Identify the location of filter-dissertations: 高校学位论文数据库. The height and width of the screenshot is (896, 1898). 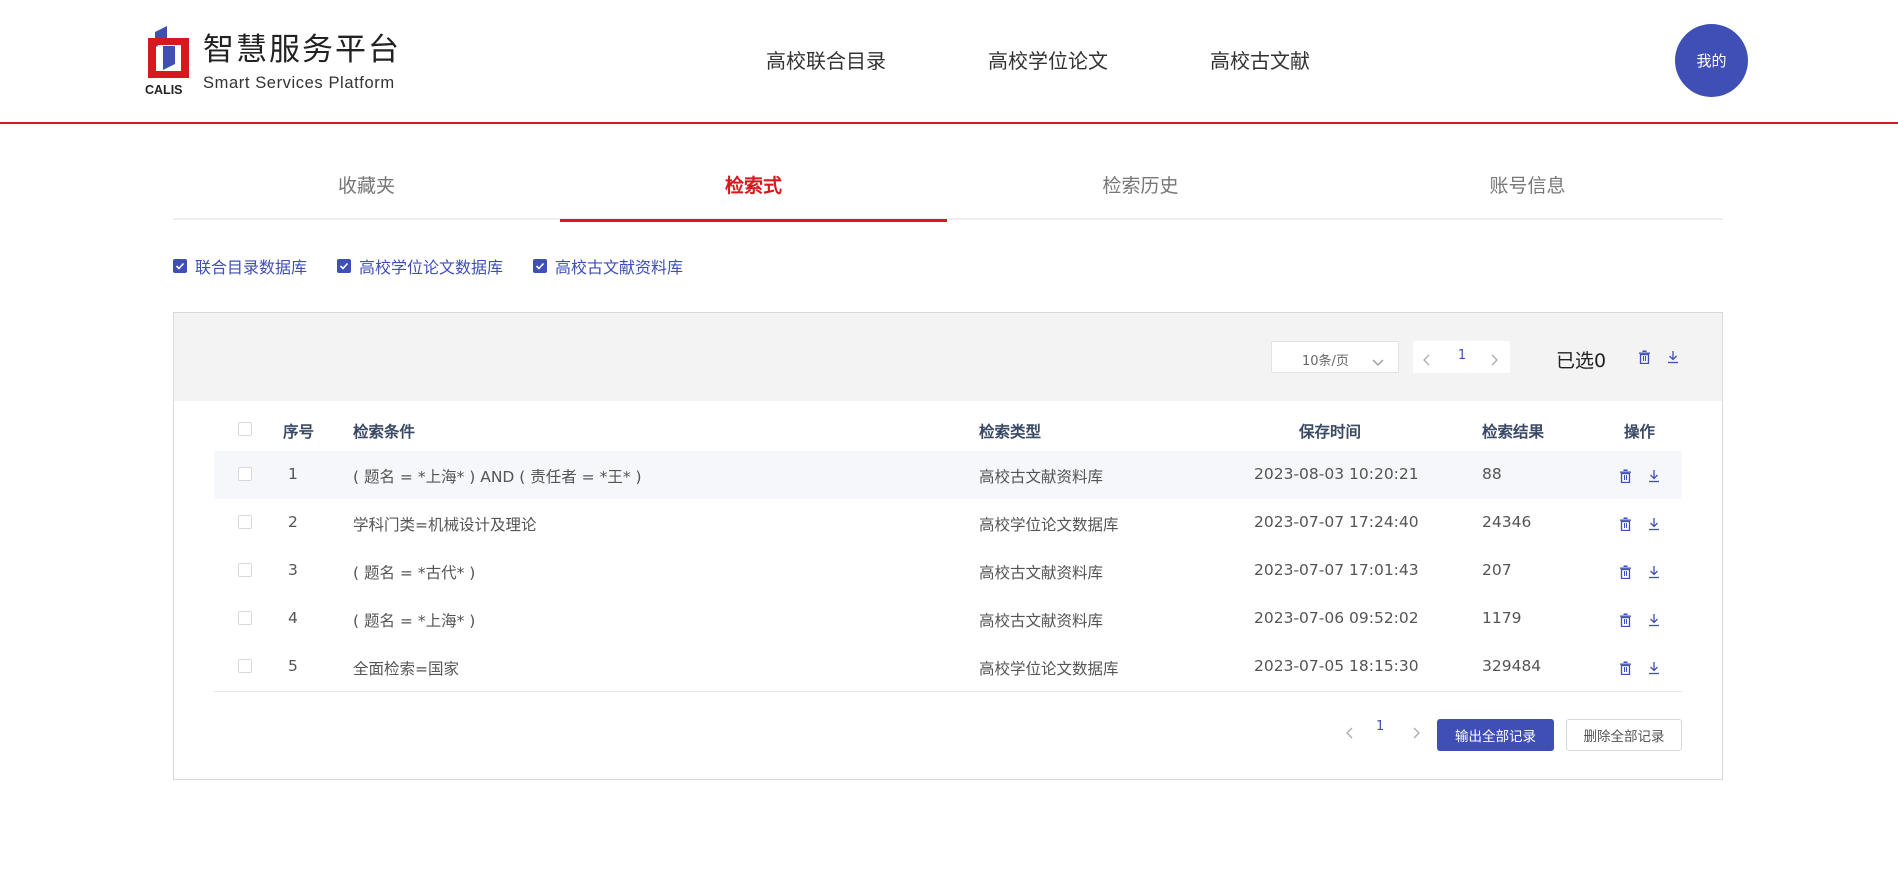
(420, 266).